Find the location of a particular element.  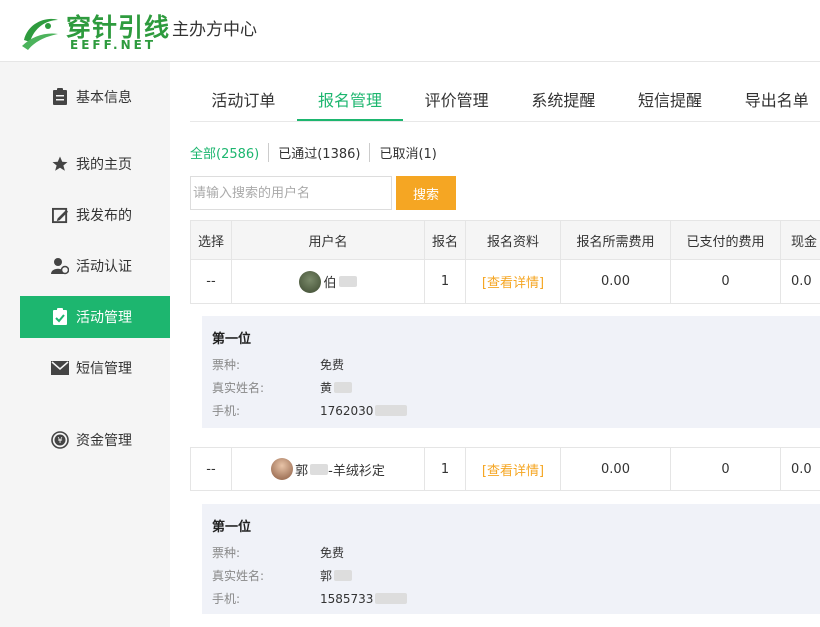

registrant-detail: 第一位 票种: 免费 真实姓名: 黄 手机: 1762030 is located at coordinates (511, 372).